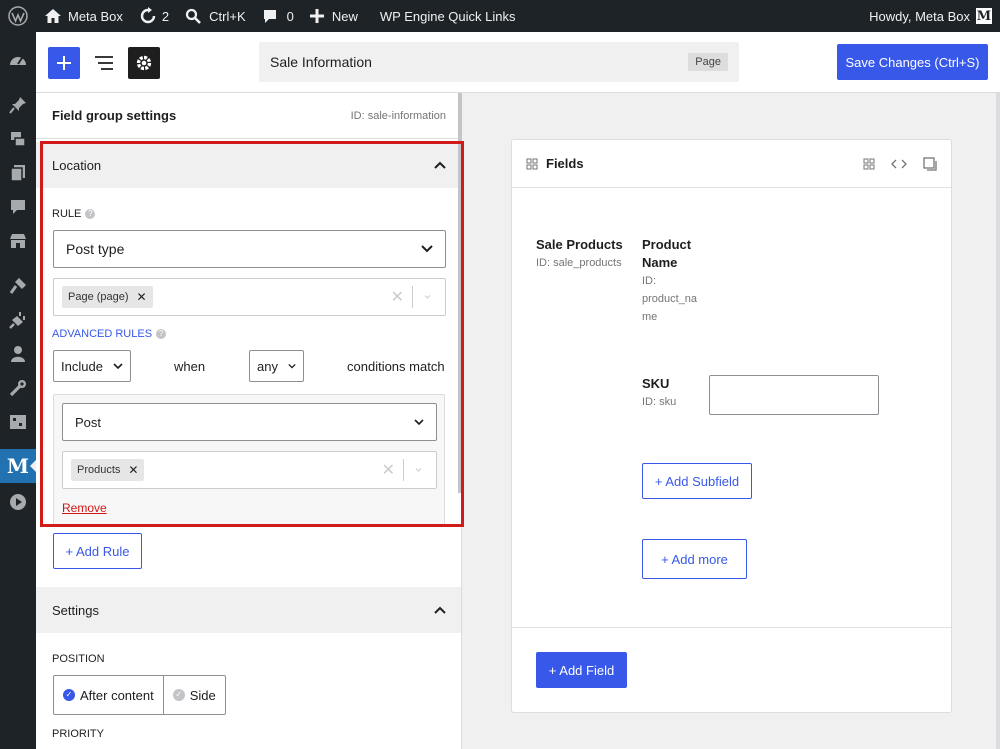  I want to click on copy-icon, so click(930, 163).